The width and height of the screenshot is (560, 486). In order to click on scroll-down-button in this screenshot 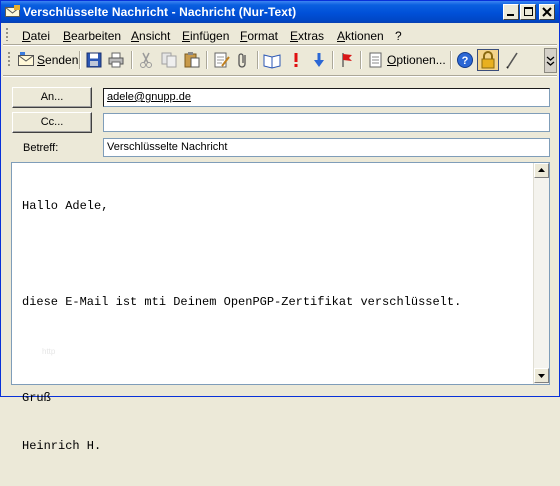, I will do `click(541, 375)`.